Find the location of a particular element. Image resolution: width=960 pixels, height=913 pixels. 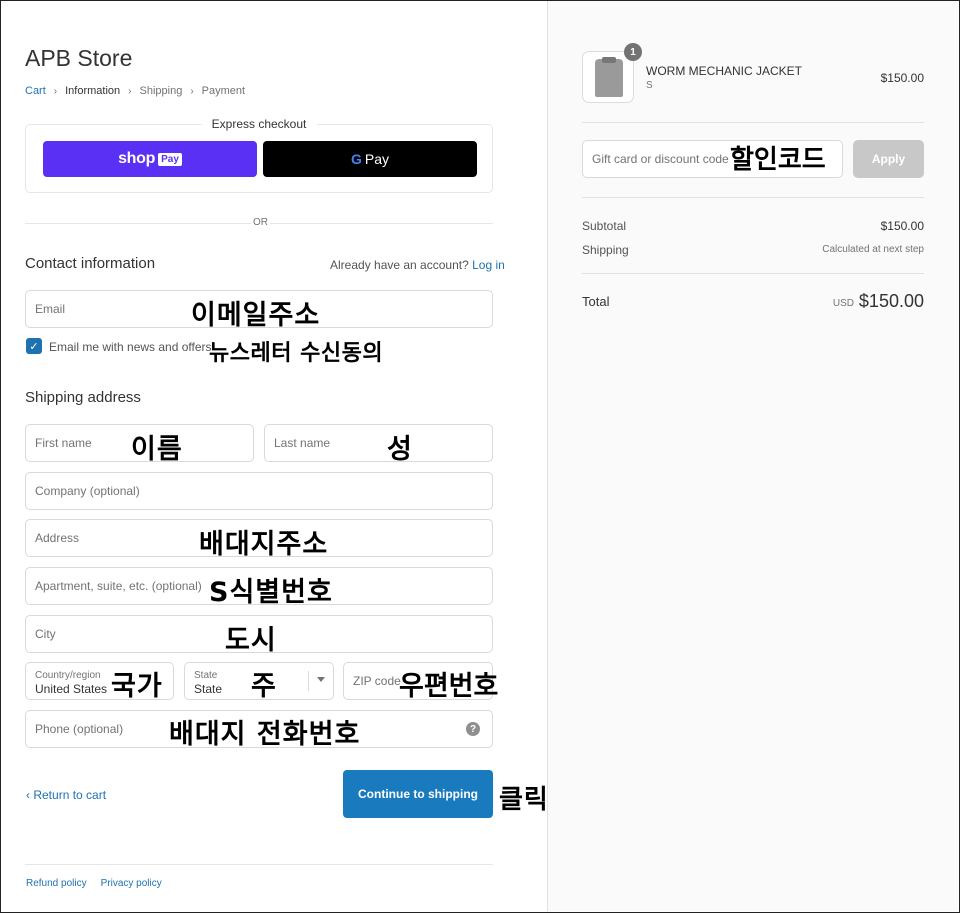

country-annotation: 국가 is located at coordinates (137, 686).